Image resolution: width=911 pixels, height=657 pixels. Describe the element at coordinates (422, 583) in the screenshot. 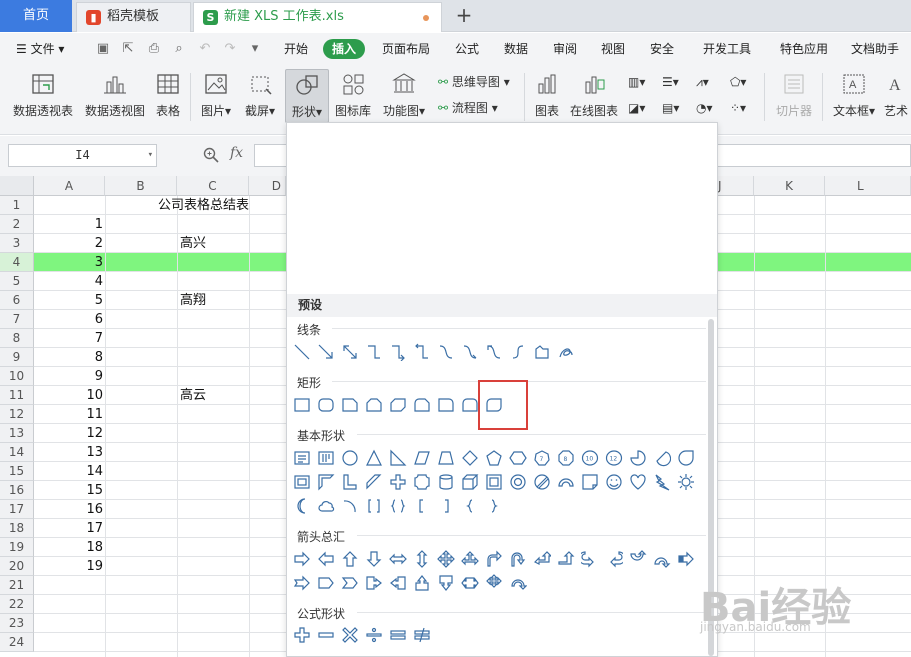

I see `up-arrow-callout-shape-icon` at that location.